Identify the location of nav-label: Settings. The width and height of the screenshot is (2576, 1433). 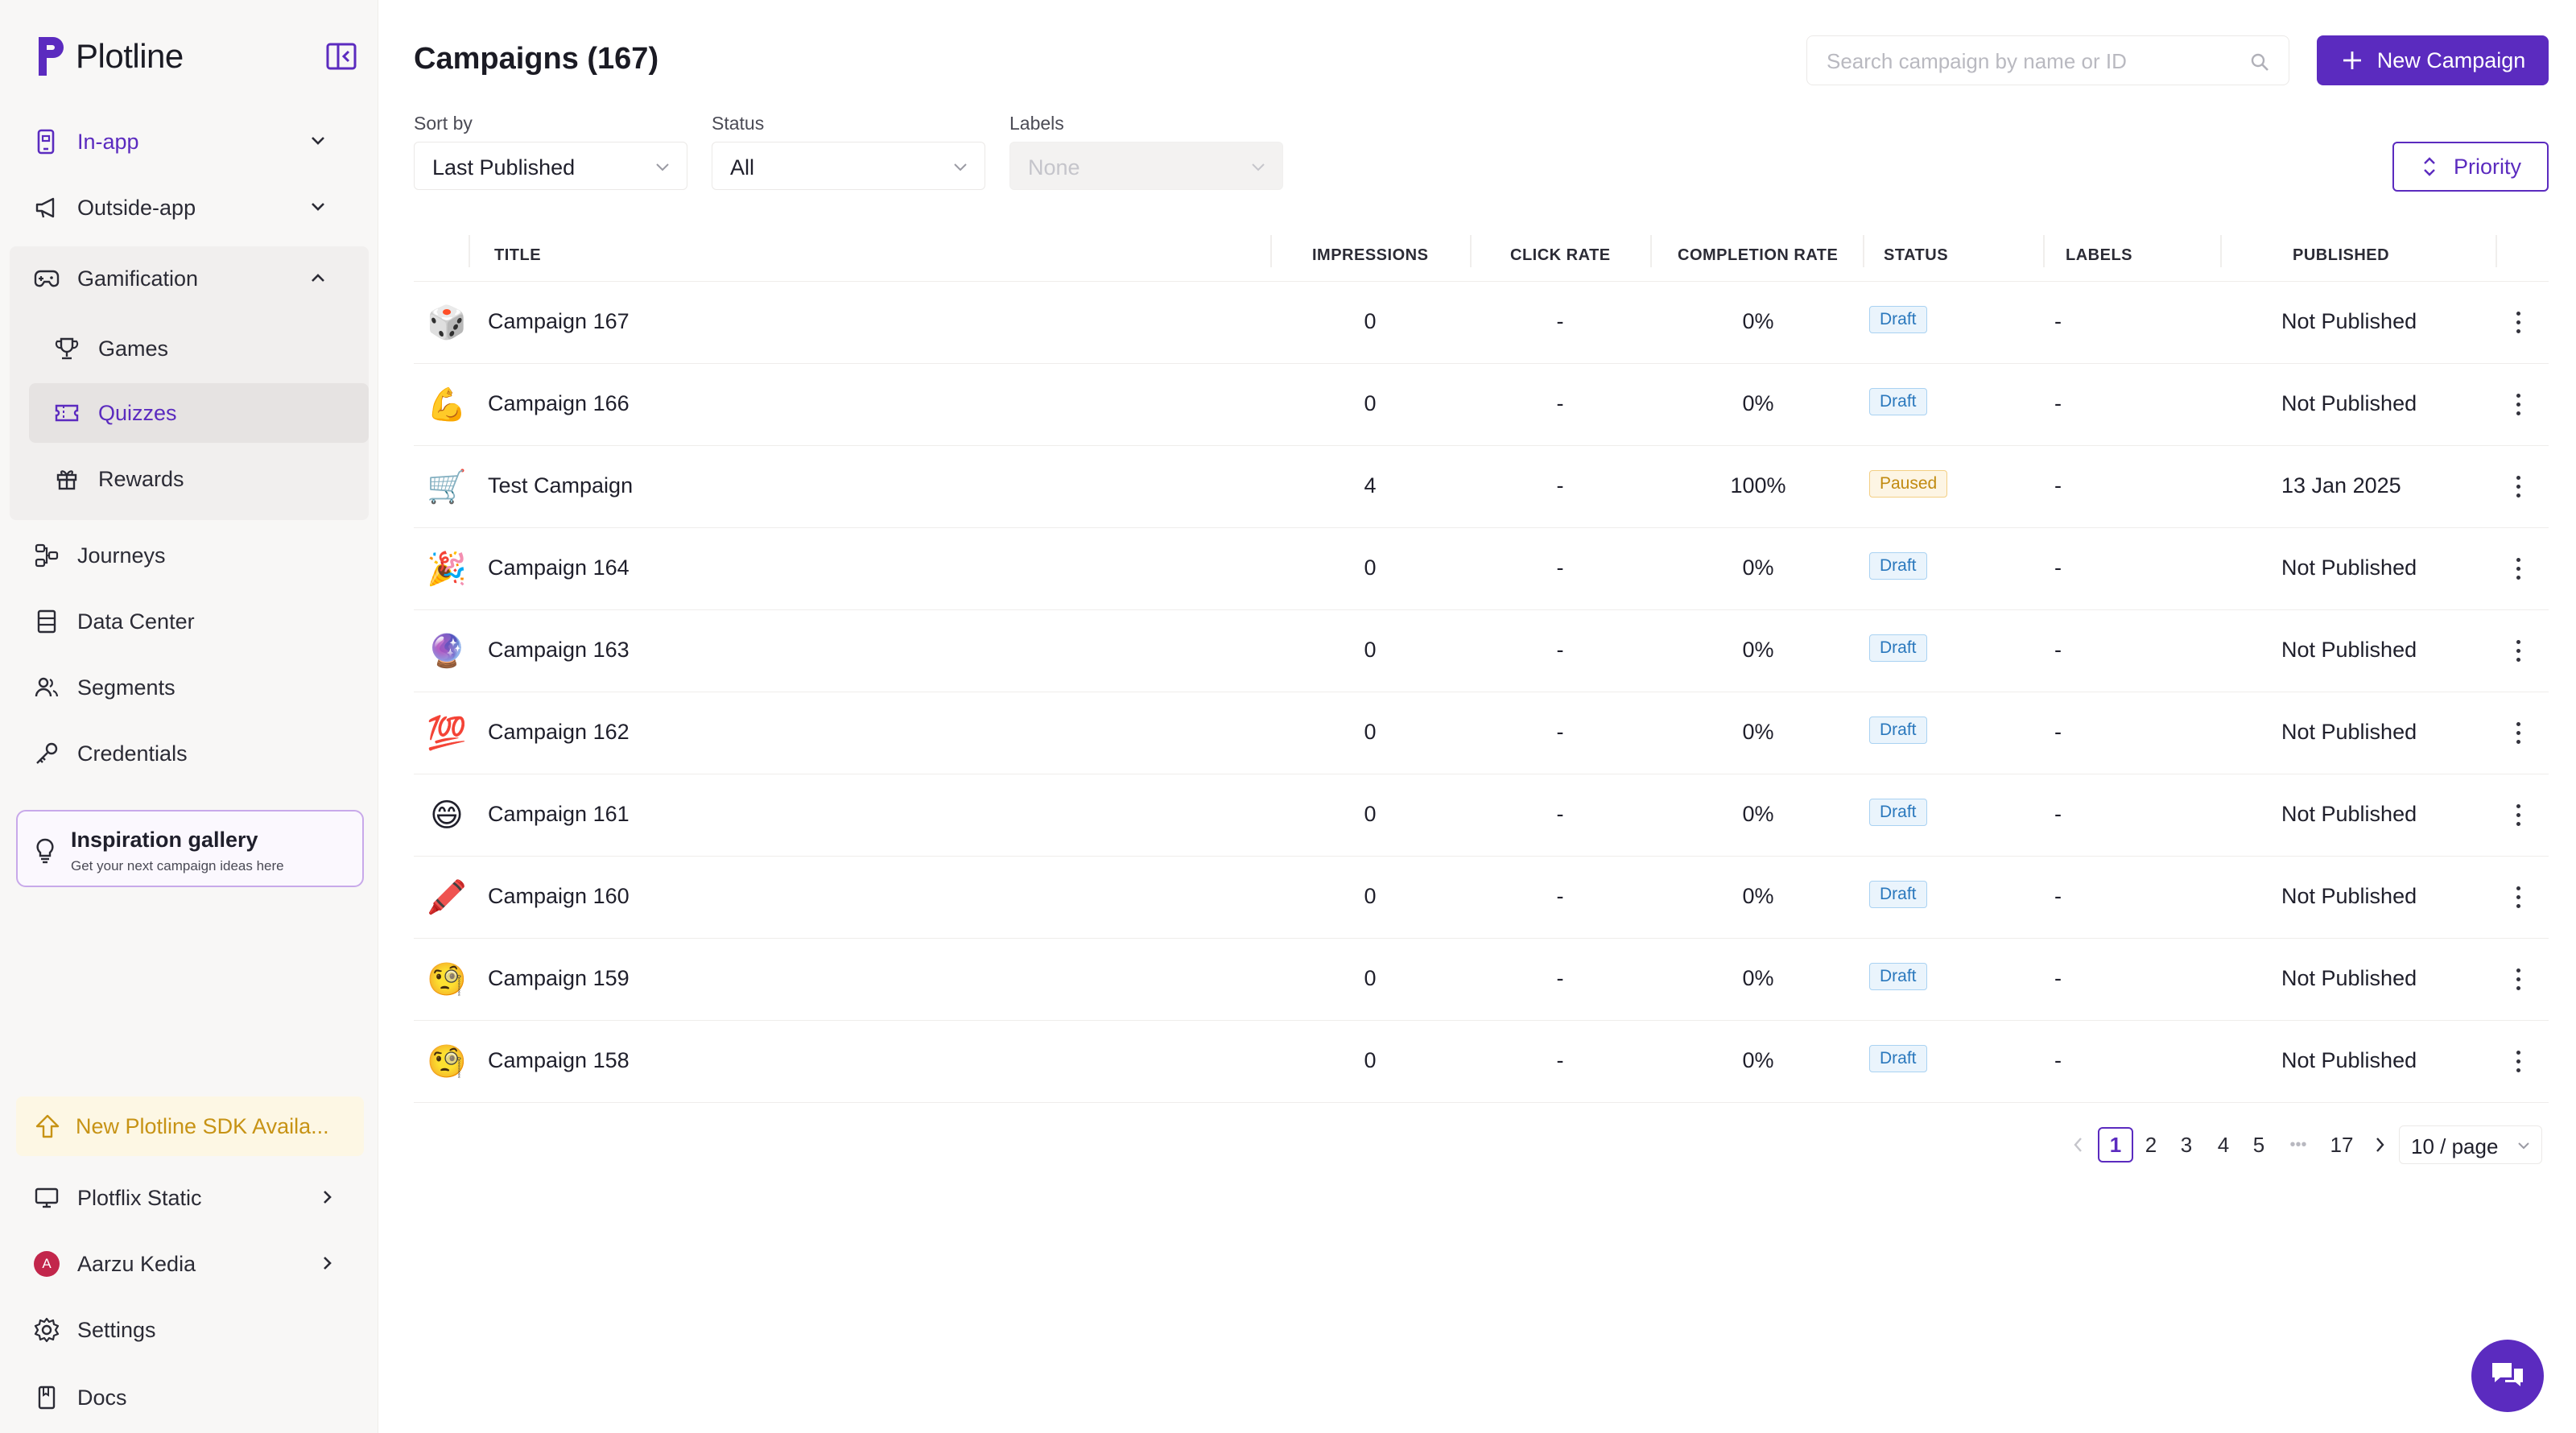
(116, 1329).